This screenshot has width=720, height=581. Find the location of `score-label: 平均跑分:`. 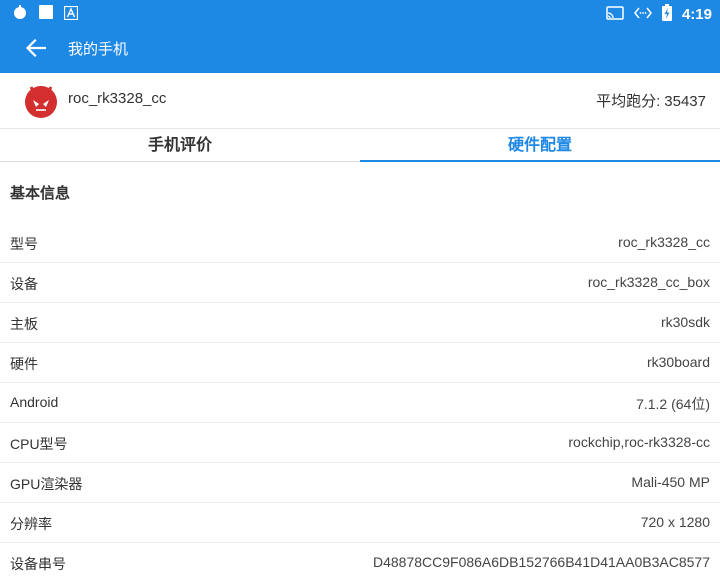

score-label: 平均跑分: is located at coordinates (628, 101).